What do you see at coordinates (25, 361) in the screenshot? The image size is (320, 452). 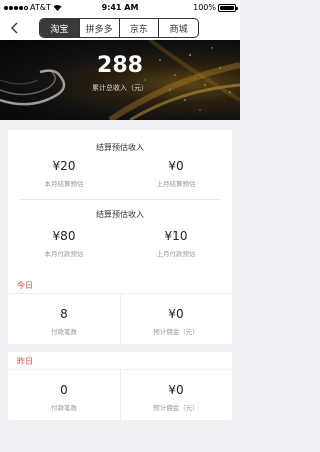 I see `yesterday-title: 昨日` at bounding box center [25, 361].